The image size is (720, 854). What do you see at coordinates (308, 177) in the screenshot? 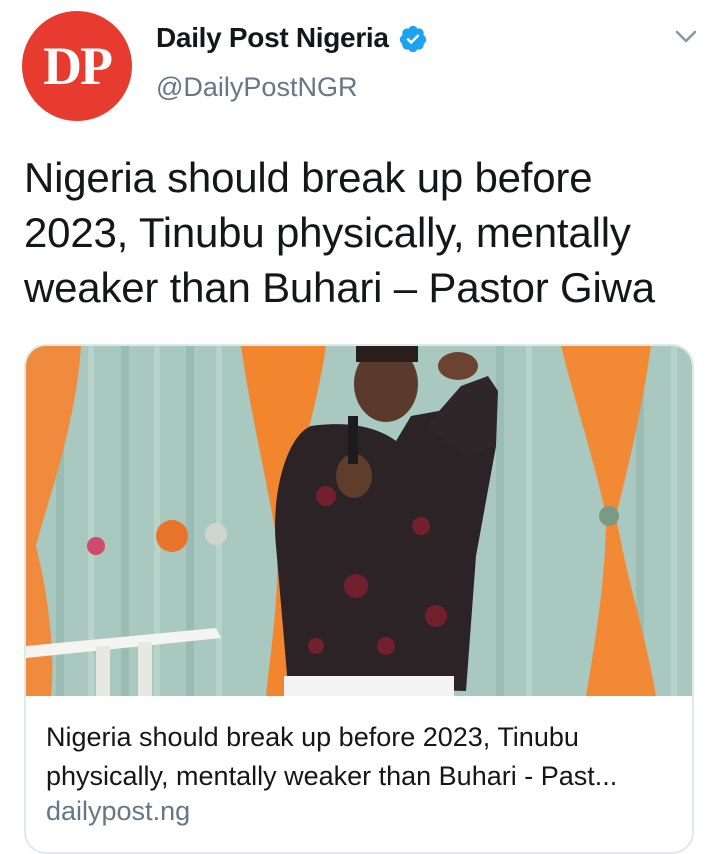
I see `tweet-text-line: Nigeria should break up before` at bounding box center [308, 177].